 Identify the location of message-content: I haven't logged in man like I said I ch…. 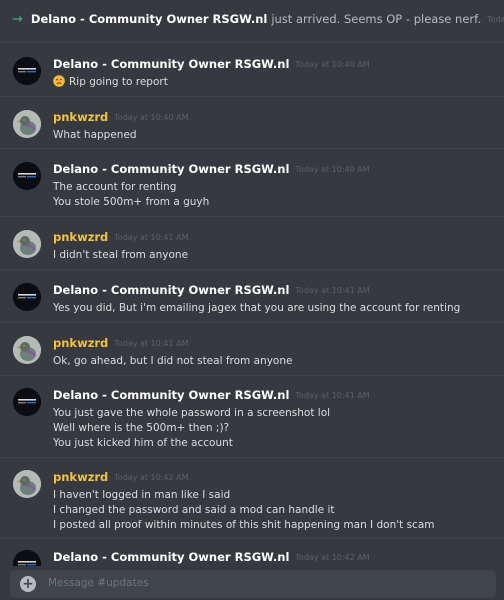
(273, 510).